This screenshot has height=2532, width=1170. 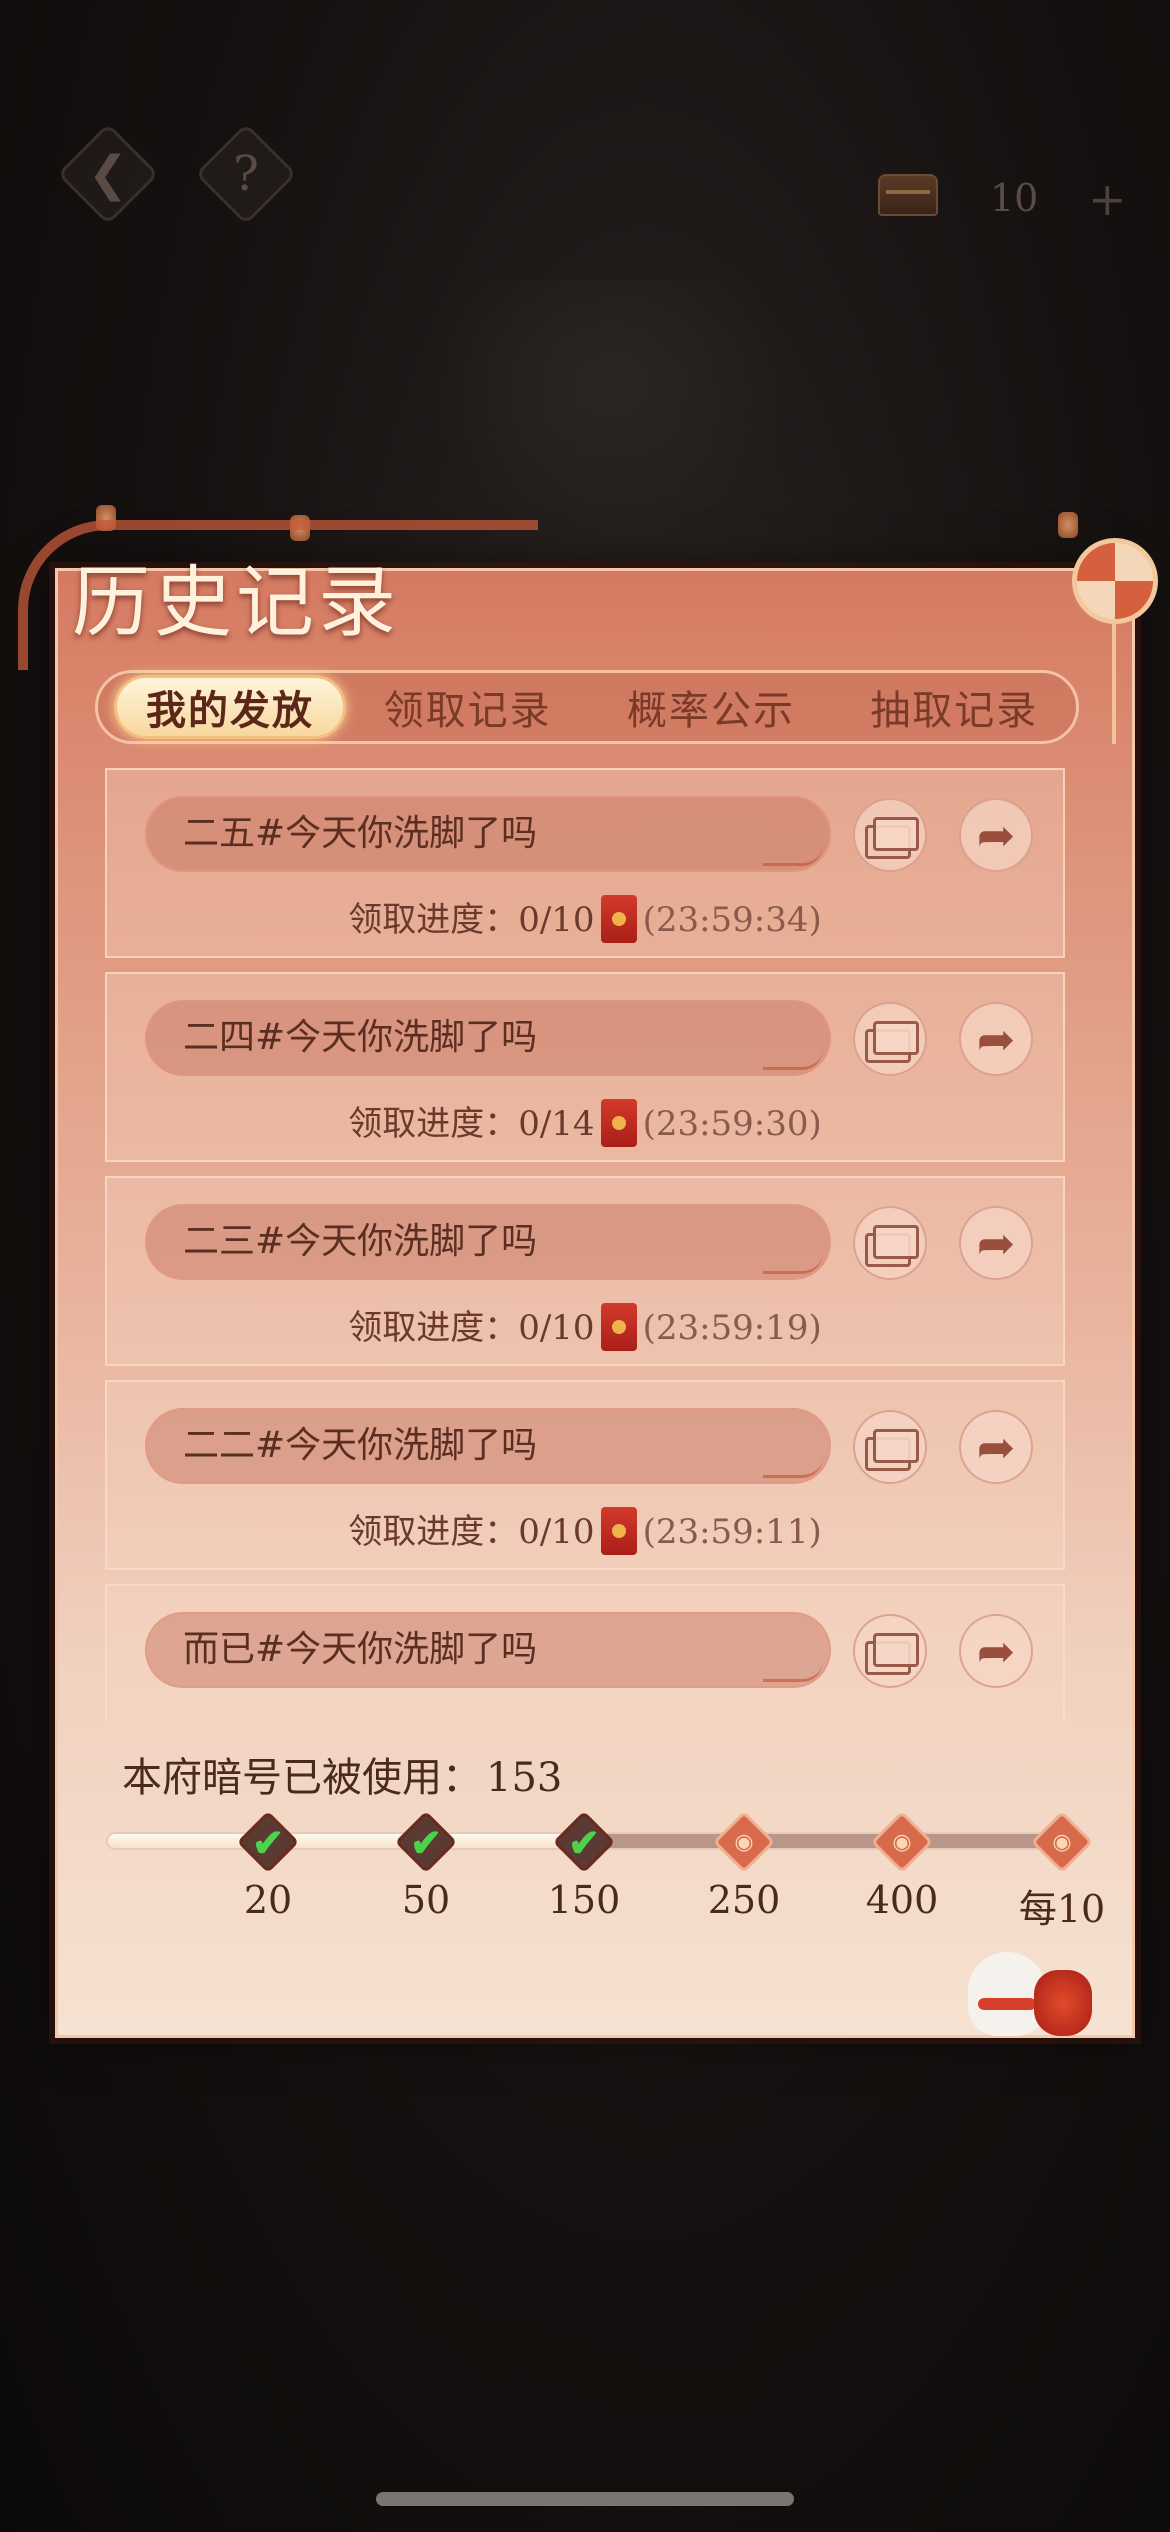 What do you see at coordinates (610, 410) in the screenshot?
I see `background-character` at bounding box center [610, 410].